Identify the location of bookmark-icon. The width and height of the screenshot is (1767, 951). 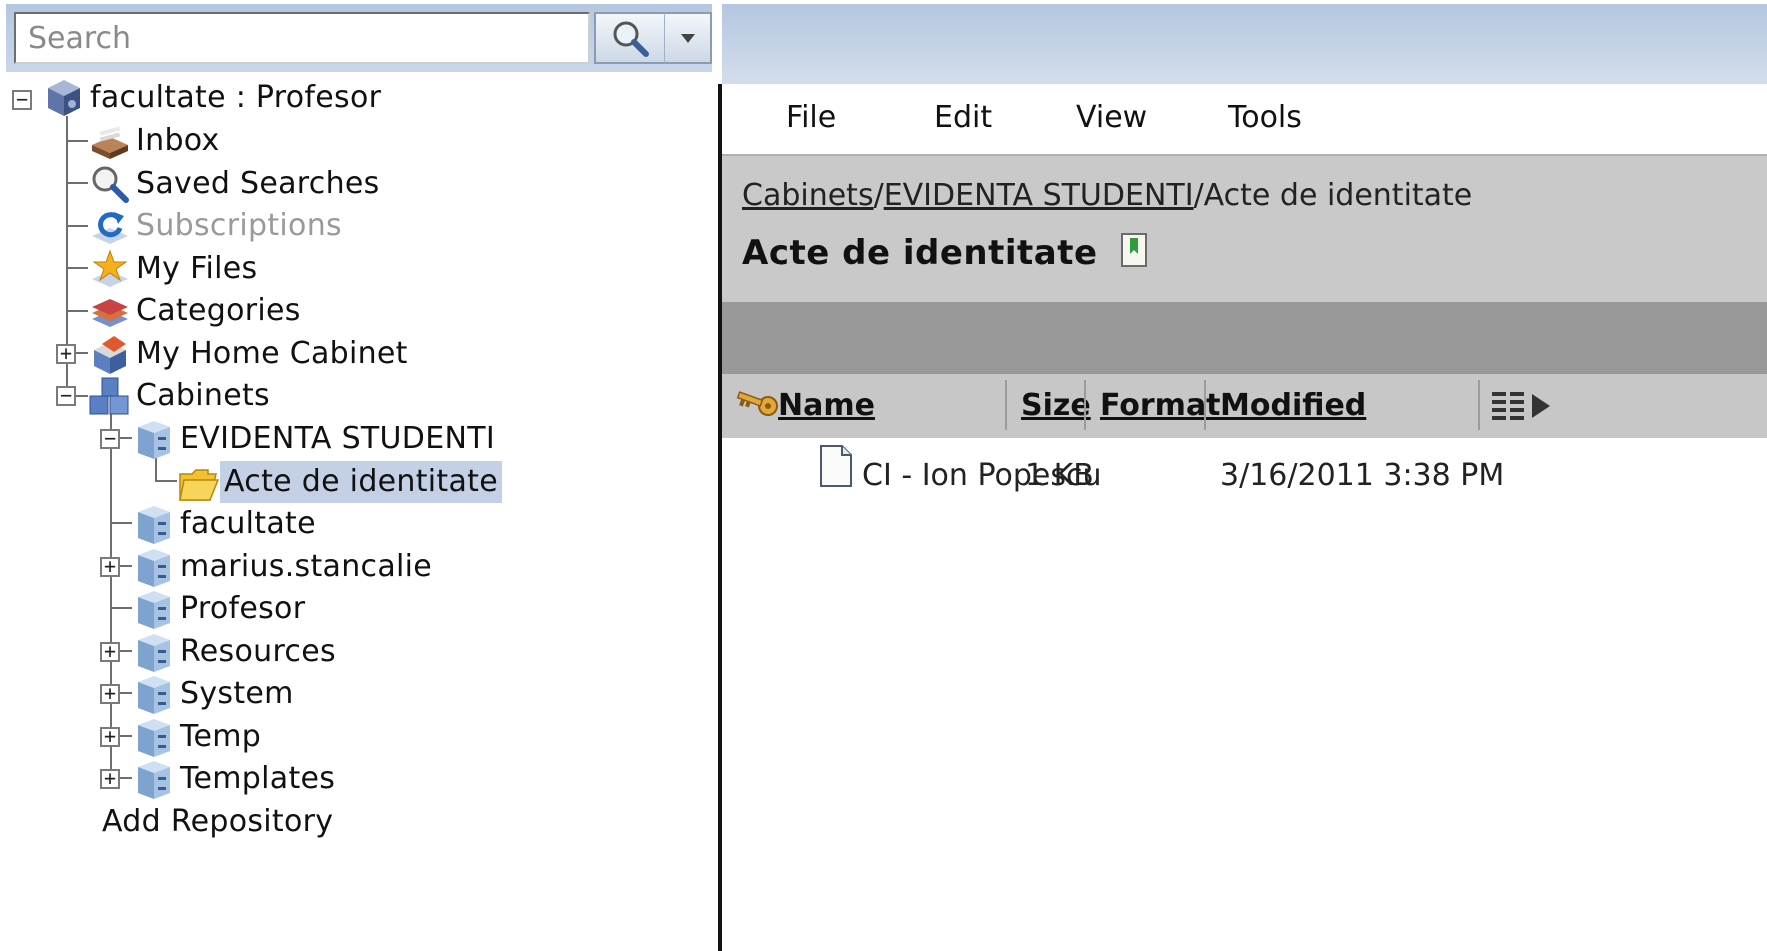
(1134, 250).